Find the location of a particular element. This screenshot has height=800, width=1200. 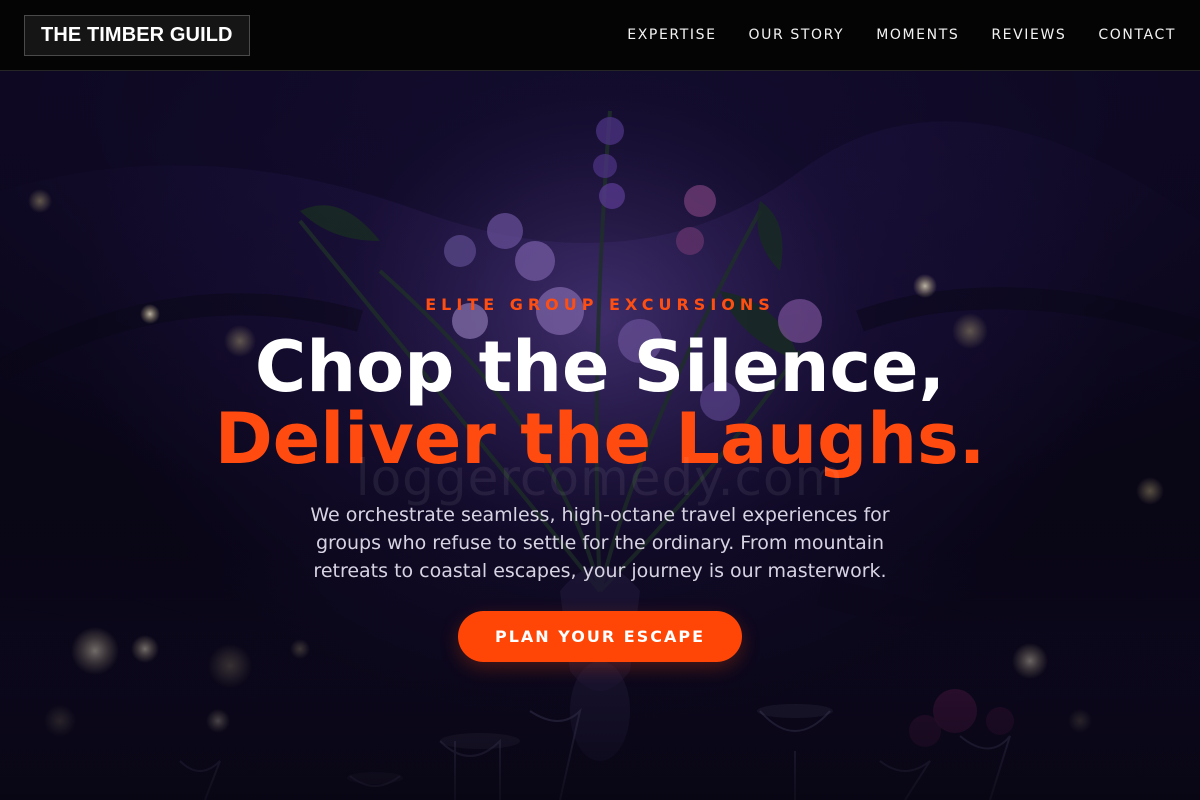

hero-eyebrow: ELITE GROUP EXCURSIONS is located at coordinates (600, 304).